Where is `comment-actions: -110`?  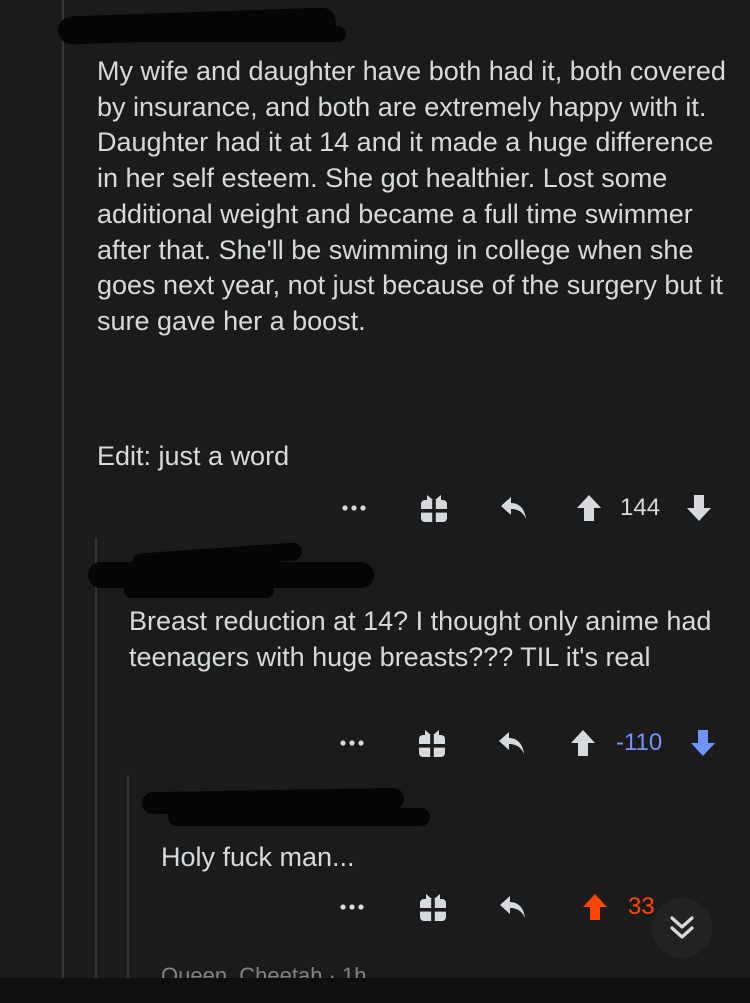 comment-actions: -110 is located at coordinates (375, 743).